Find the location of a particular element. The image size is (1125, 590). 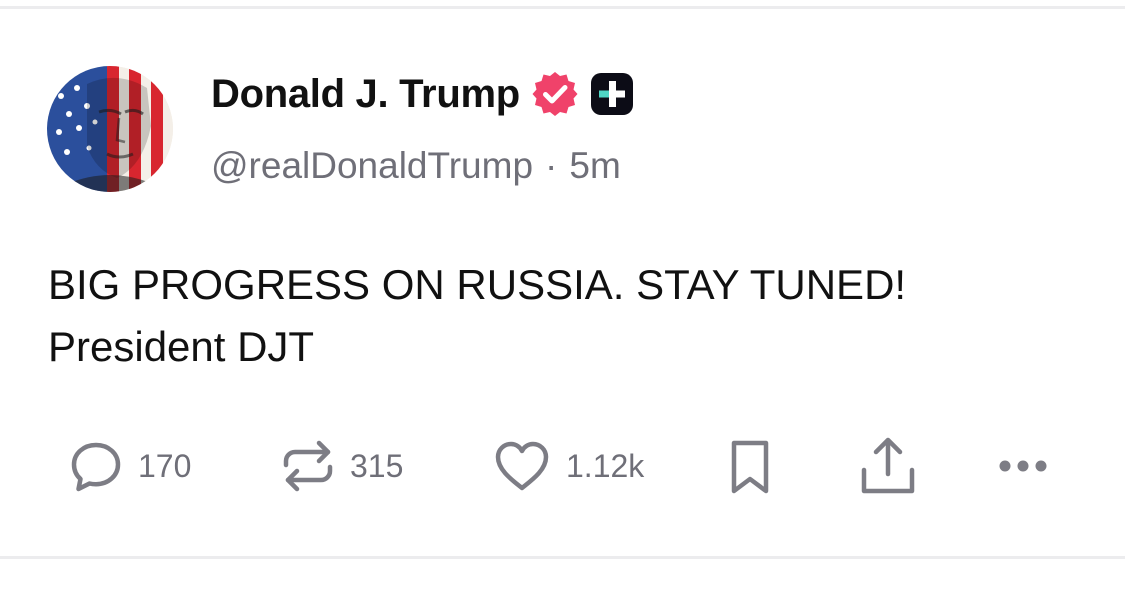

bottom-divider is located at coordinates (562, 557).